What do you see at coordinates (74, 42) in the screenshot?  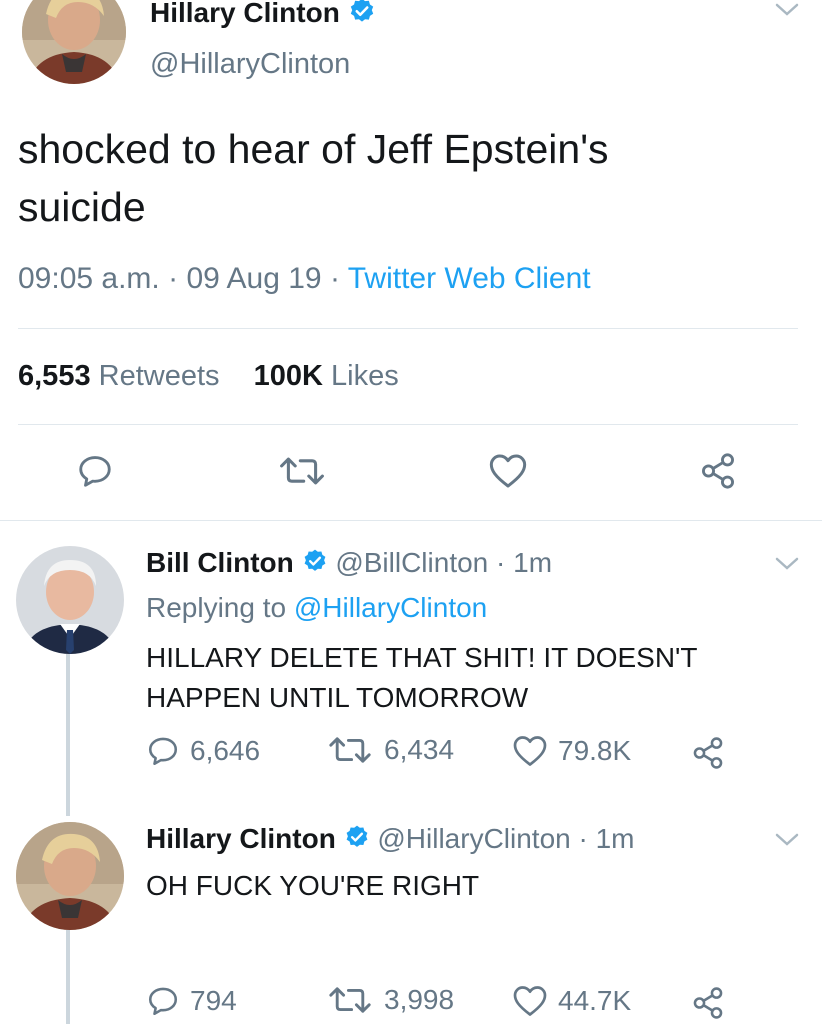 I see `avatar-hillary-main` at bounding box center [74, 42].